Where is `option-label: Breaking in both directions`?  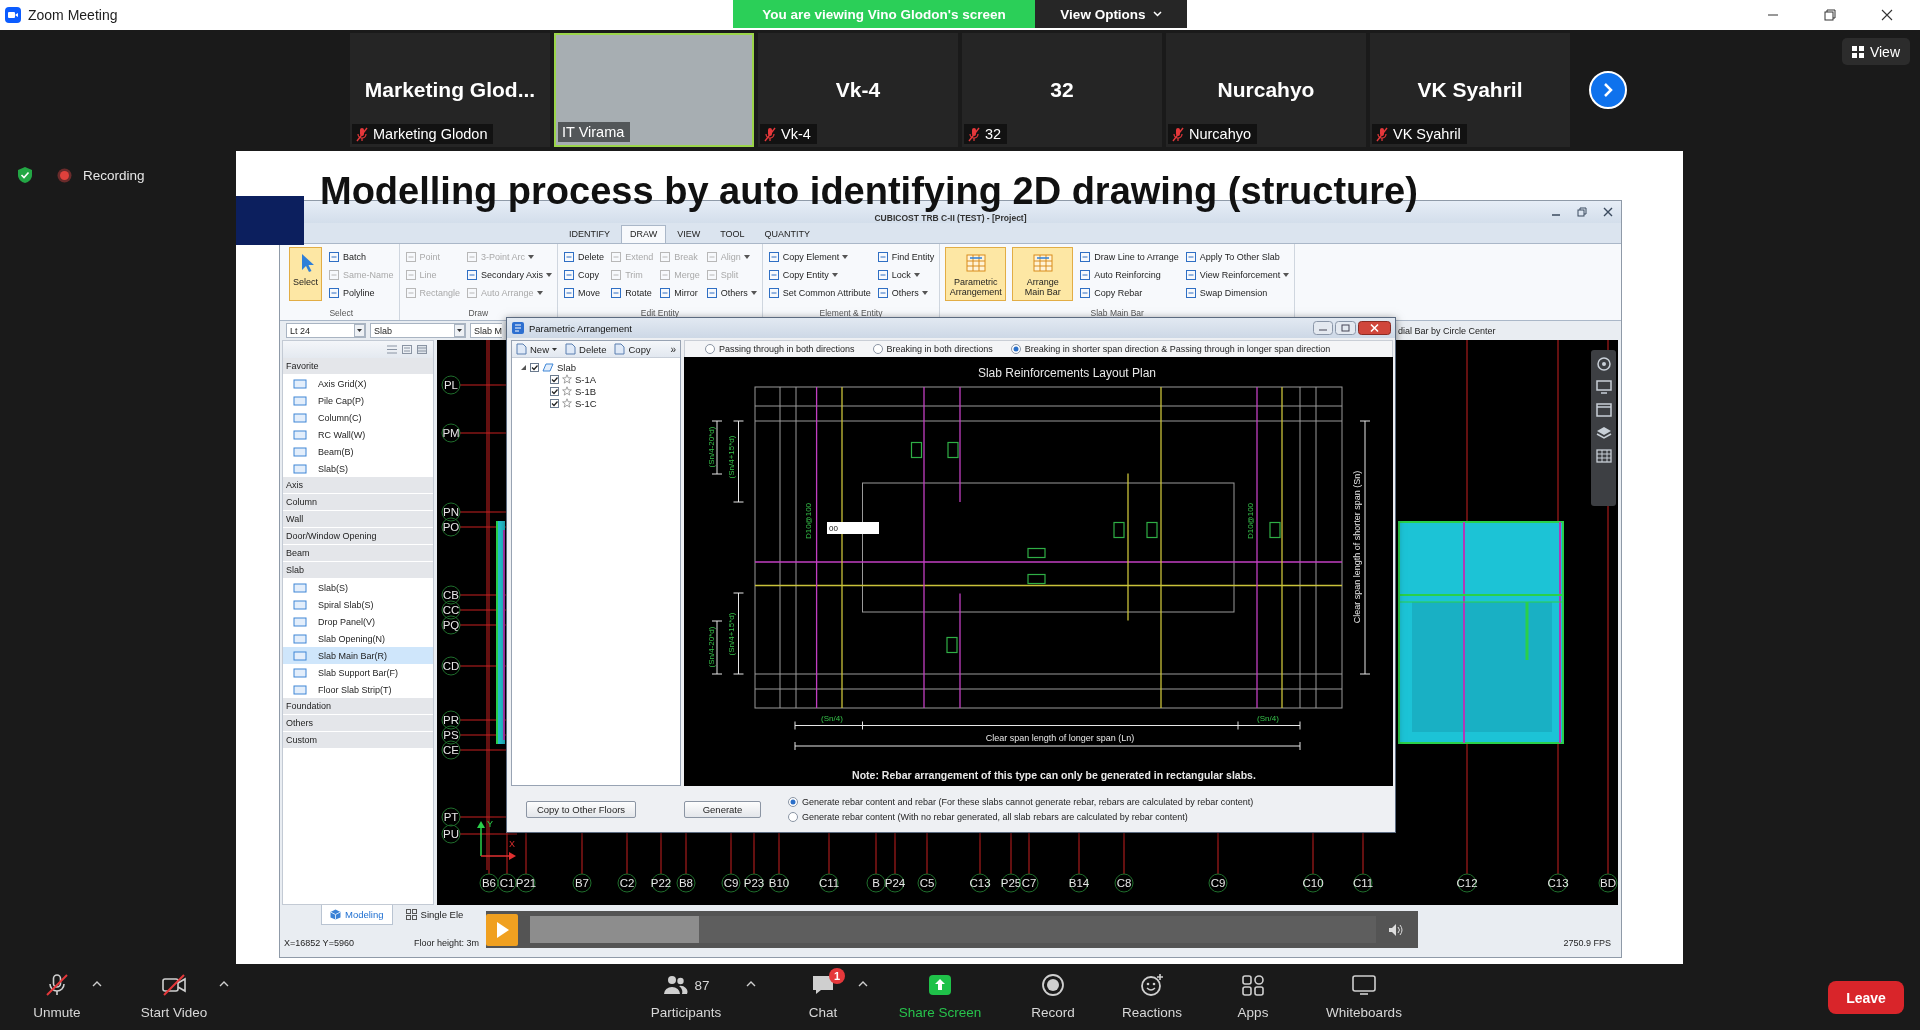 option-label: Breaking in both directions is located at coordinates (939, 349).